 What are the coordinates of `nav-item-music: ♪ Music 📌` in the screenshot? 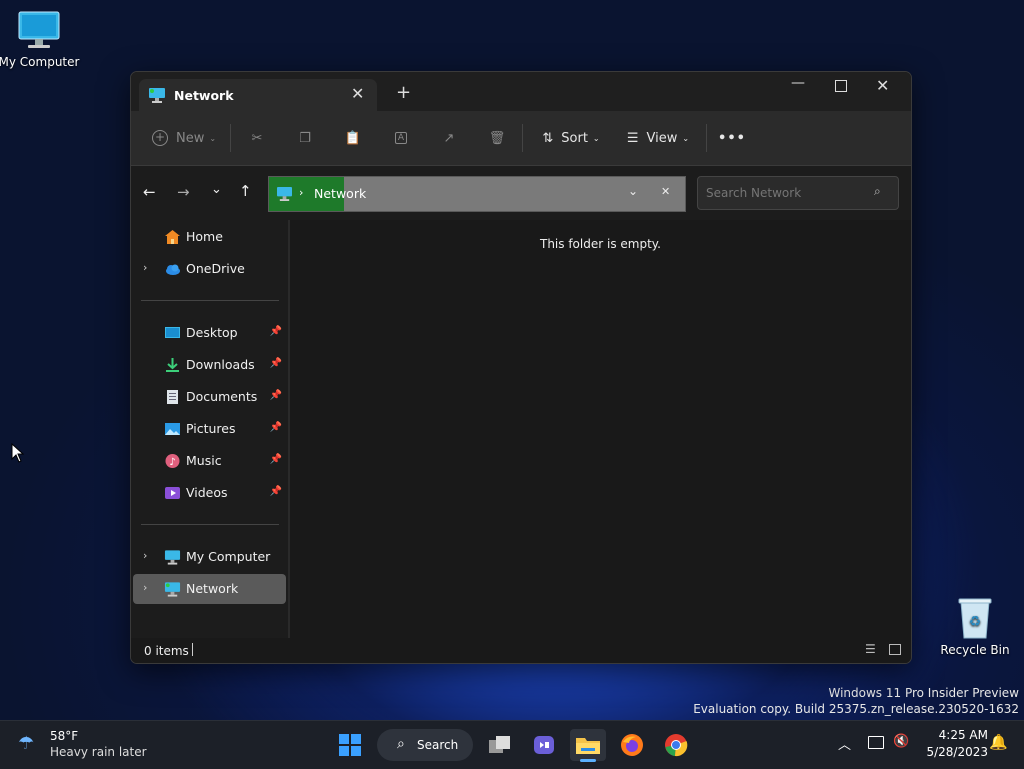 It's located at (209, 461).